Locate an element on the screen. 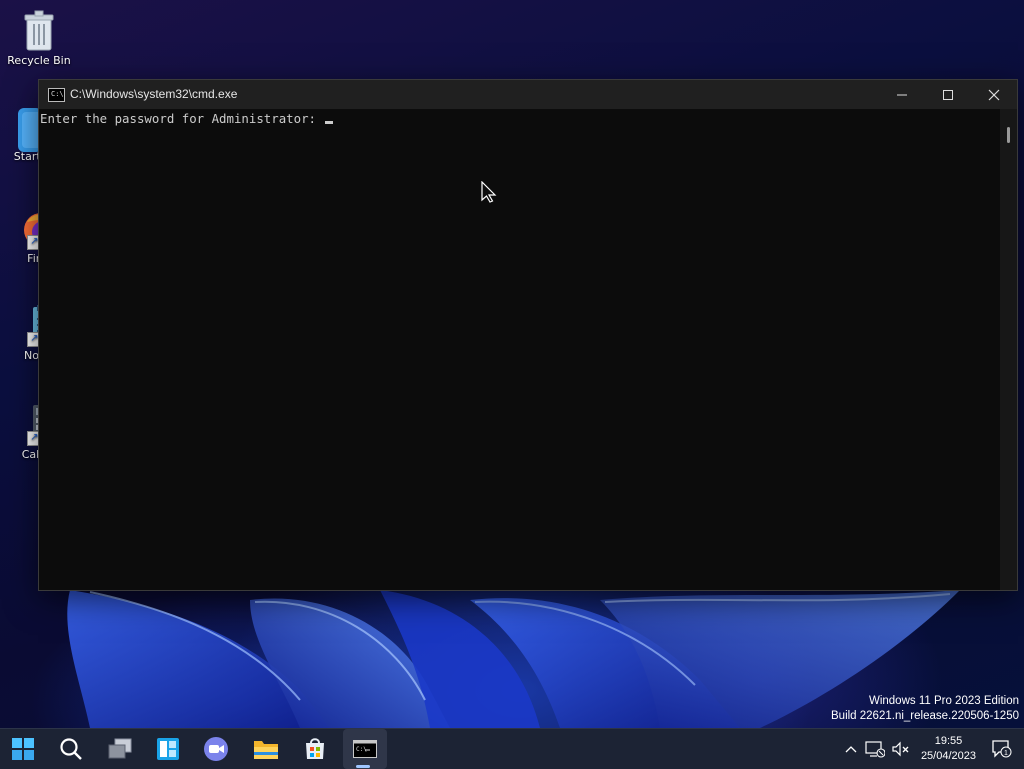 This screenshot has height=769, width=1024. task-view-button is located at coordinates (120, 749).